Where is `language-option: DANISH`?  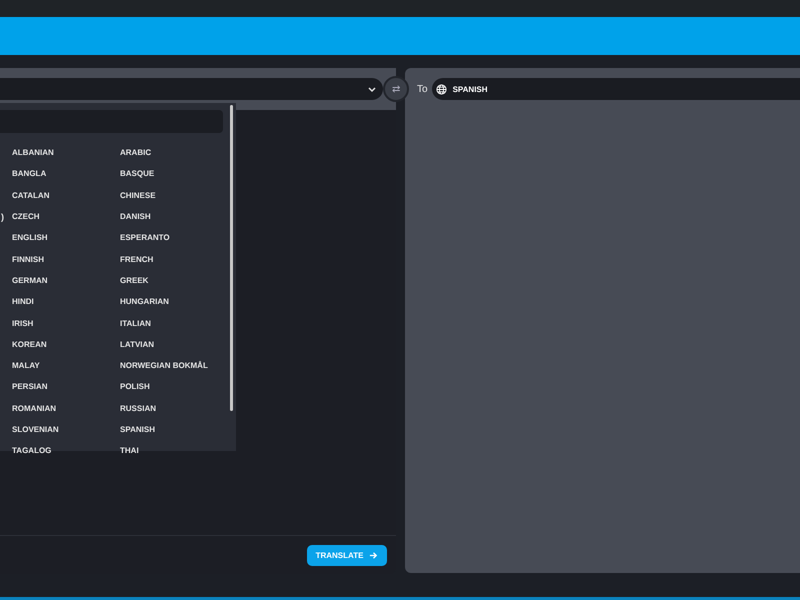 language-option: DANISH is located at coordinates (178, 217).